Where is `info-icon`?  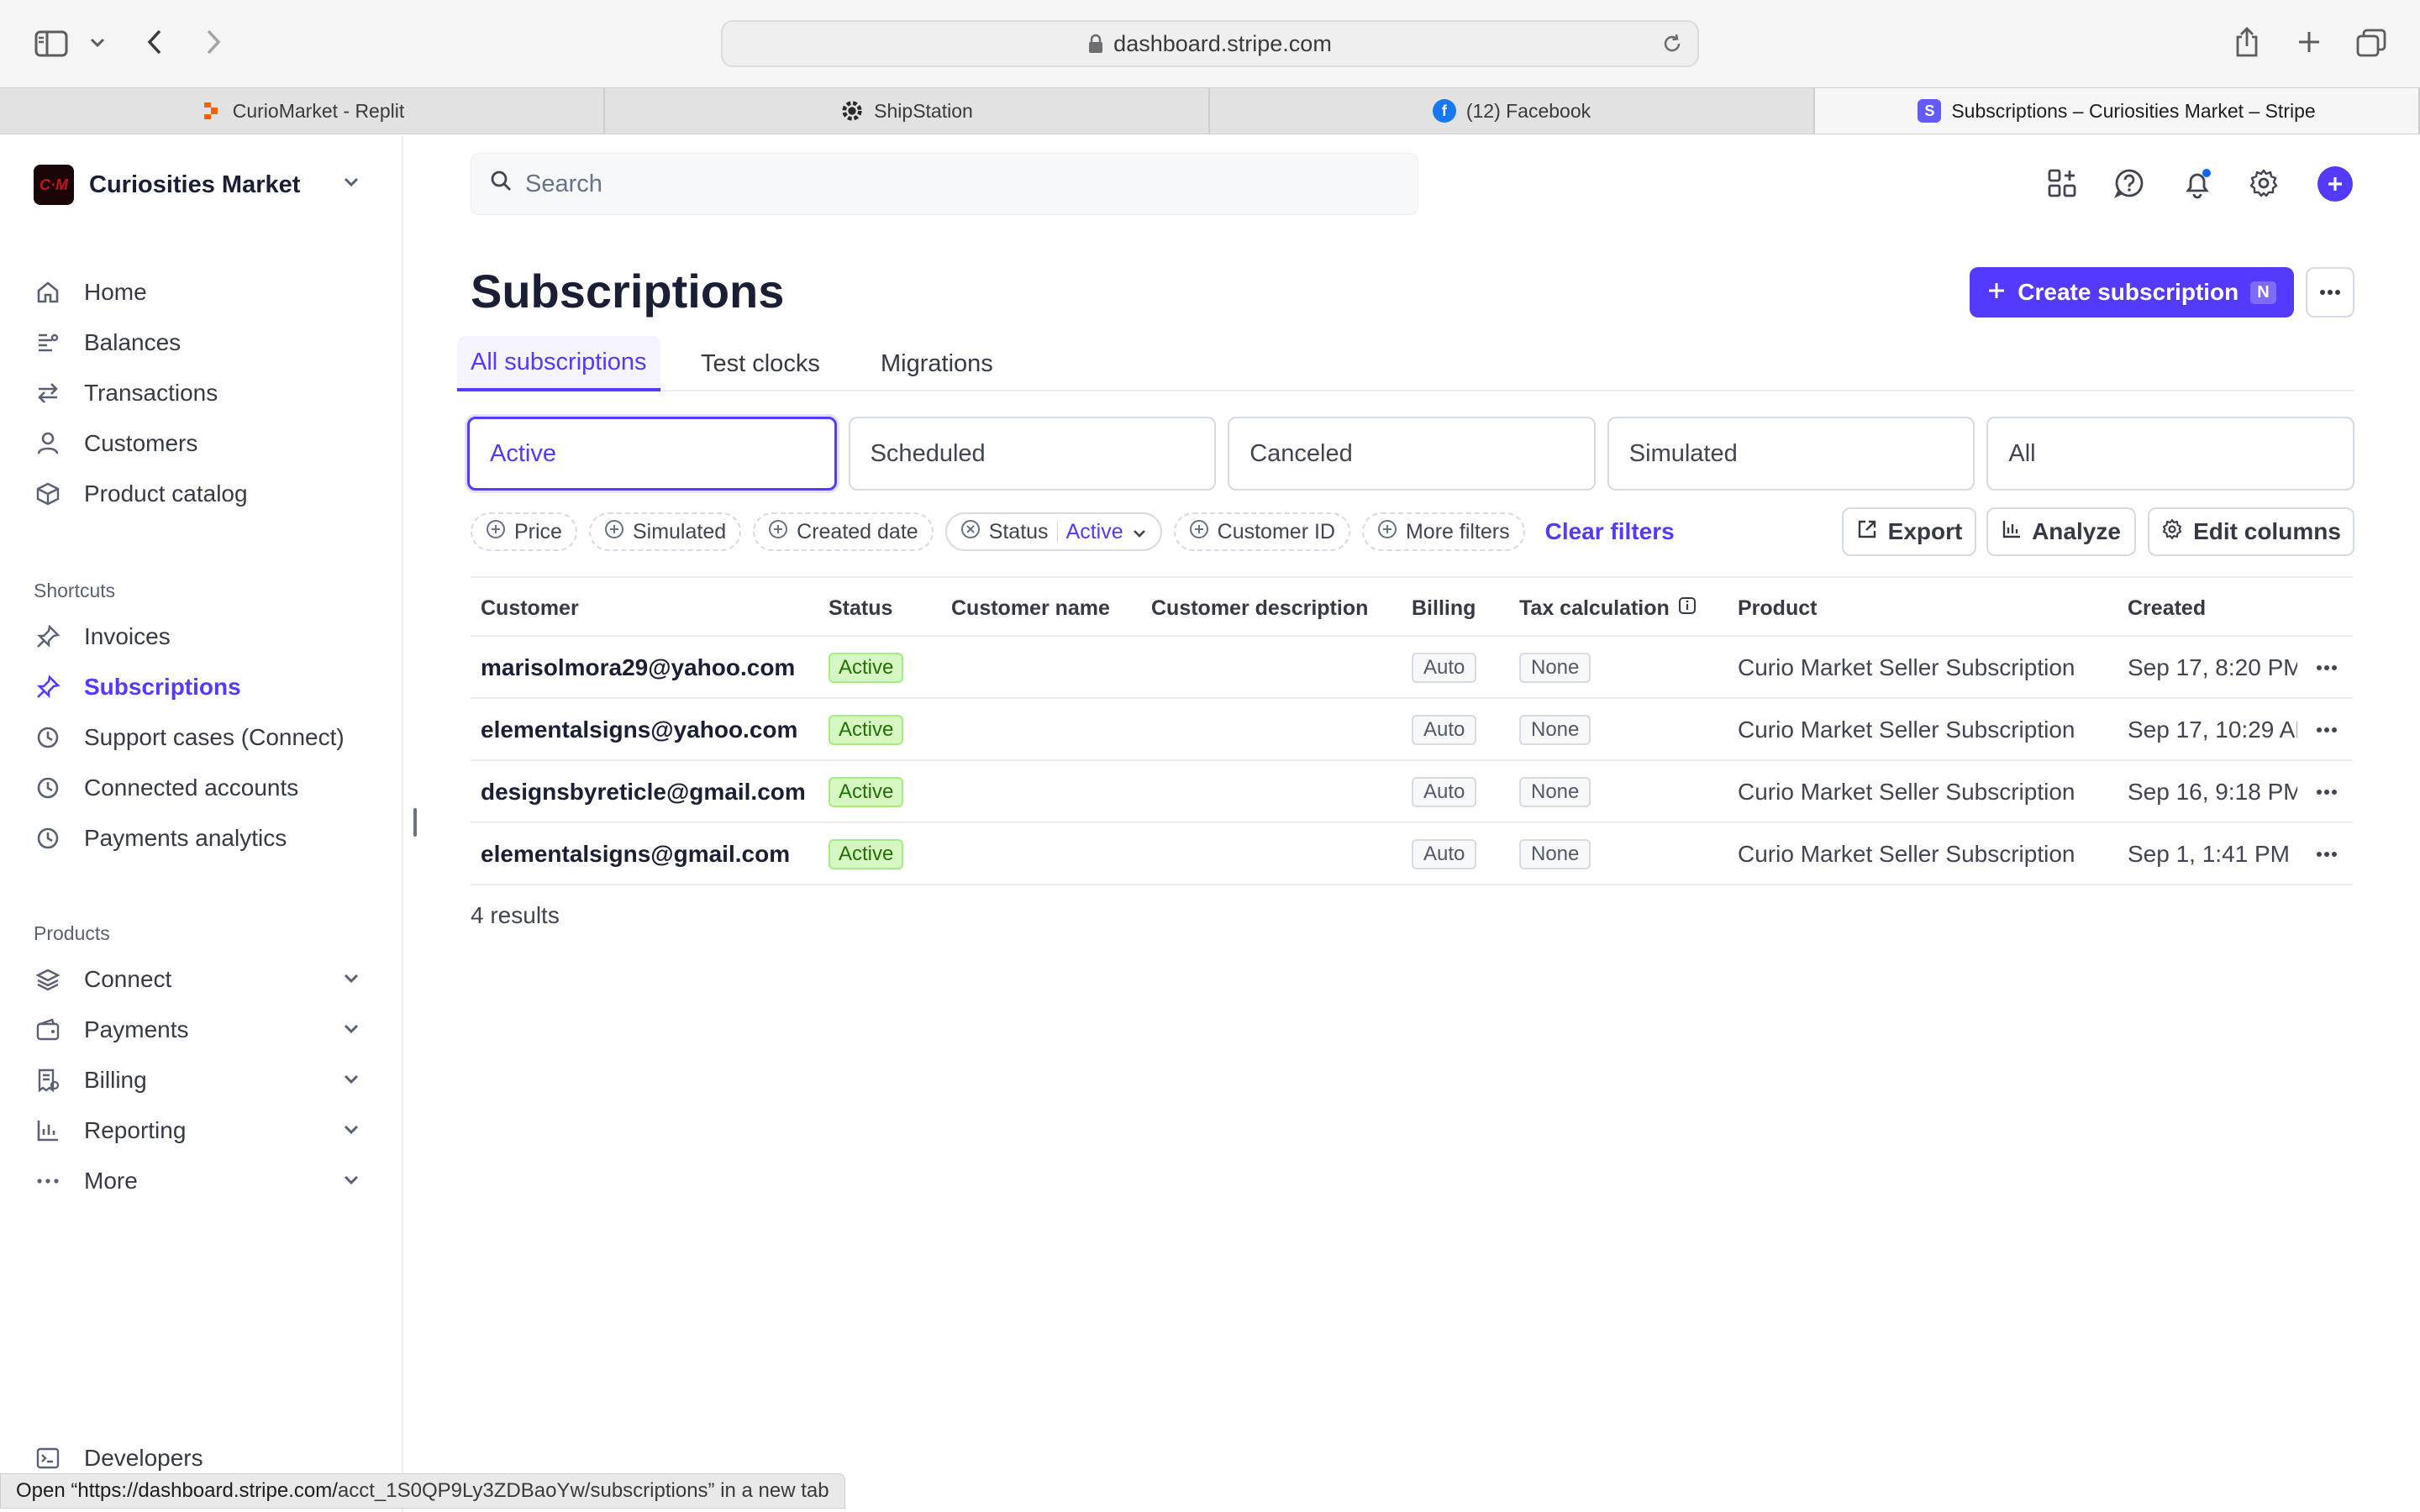 info-icon is located at coordinates (1687, 608).